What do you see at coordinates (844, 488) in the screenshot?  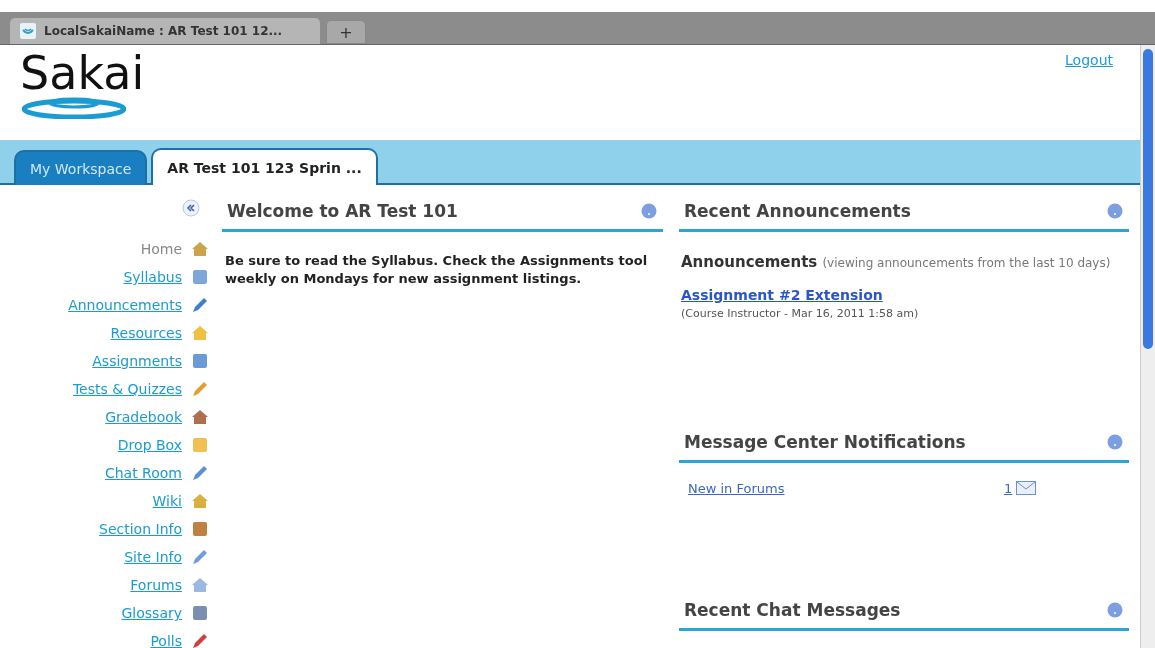 I see `forum-notification-link: New in Forums` at bounding box center [844, 488].